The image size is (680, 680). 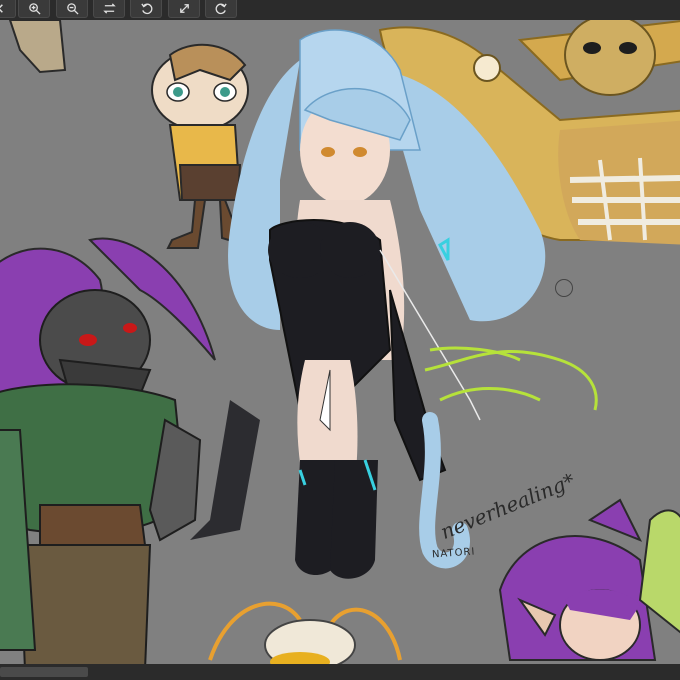 I want to click on rotate-left-icon, so click(x=146, y=9).